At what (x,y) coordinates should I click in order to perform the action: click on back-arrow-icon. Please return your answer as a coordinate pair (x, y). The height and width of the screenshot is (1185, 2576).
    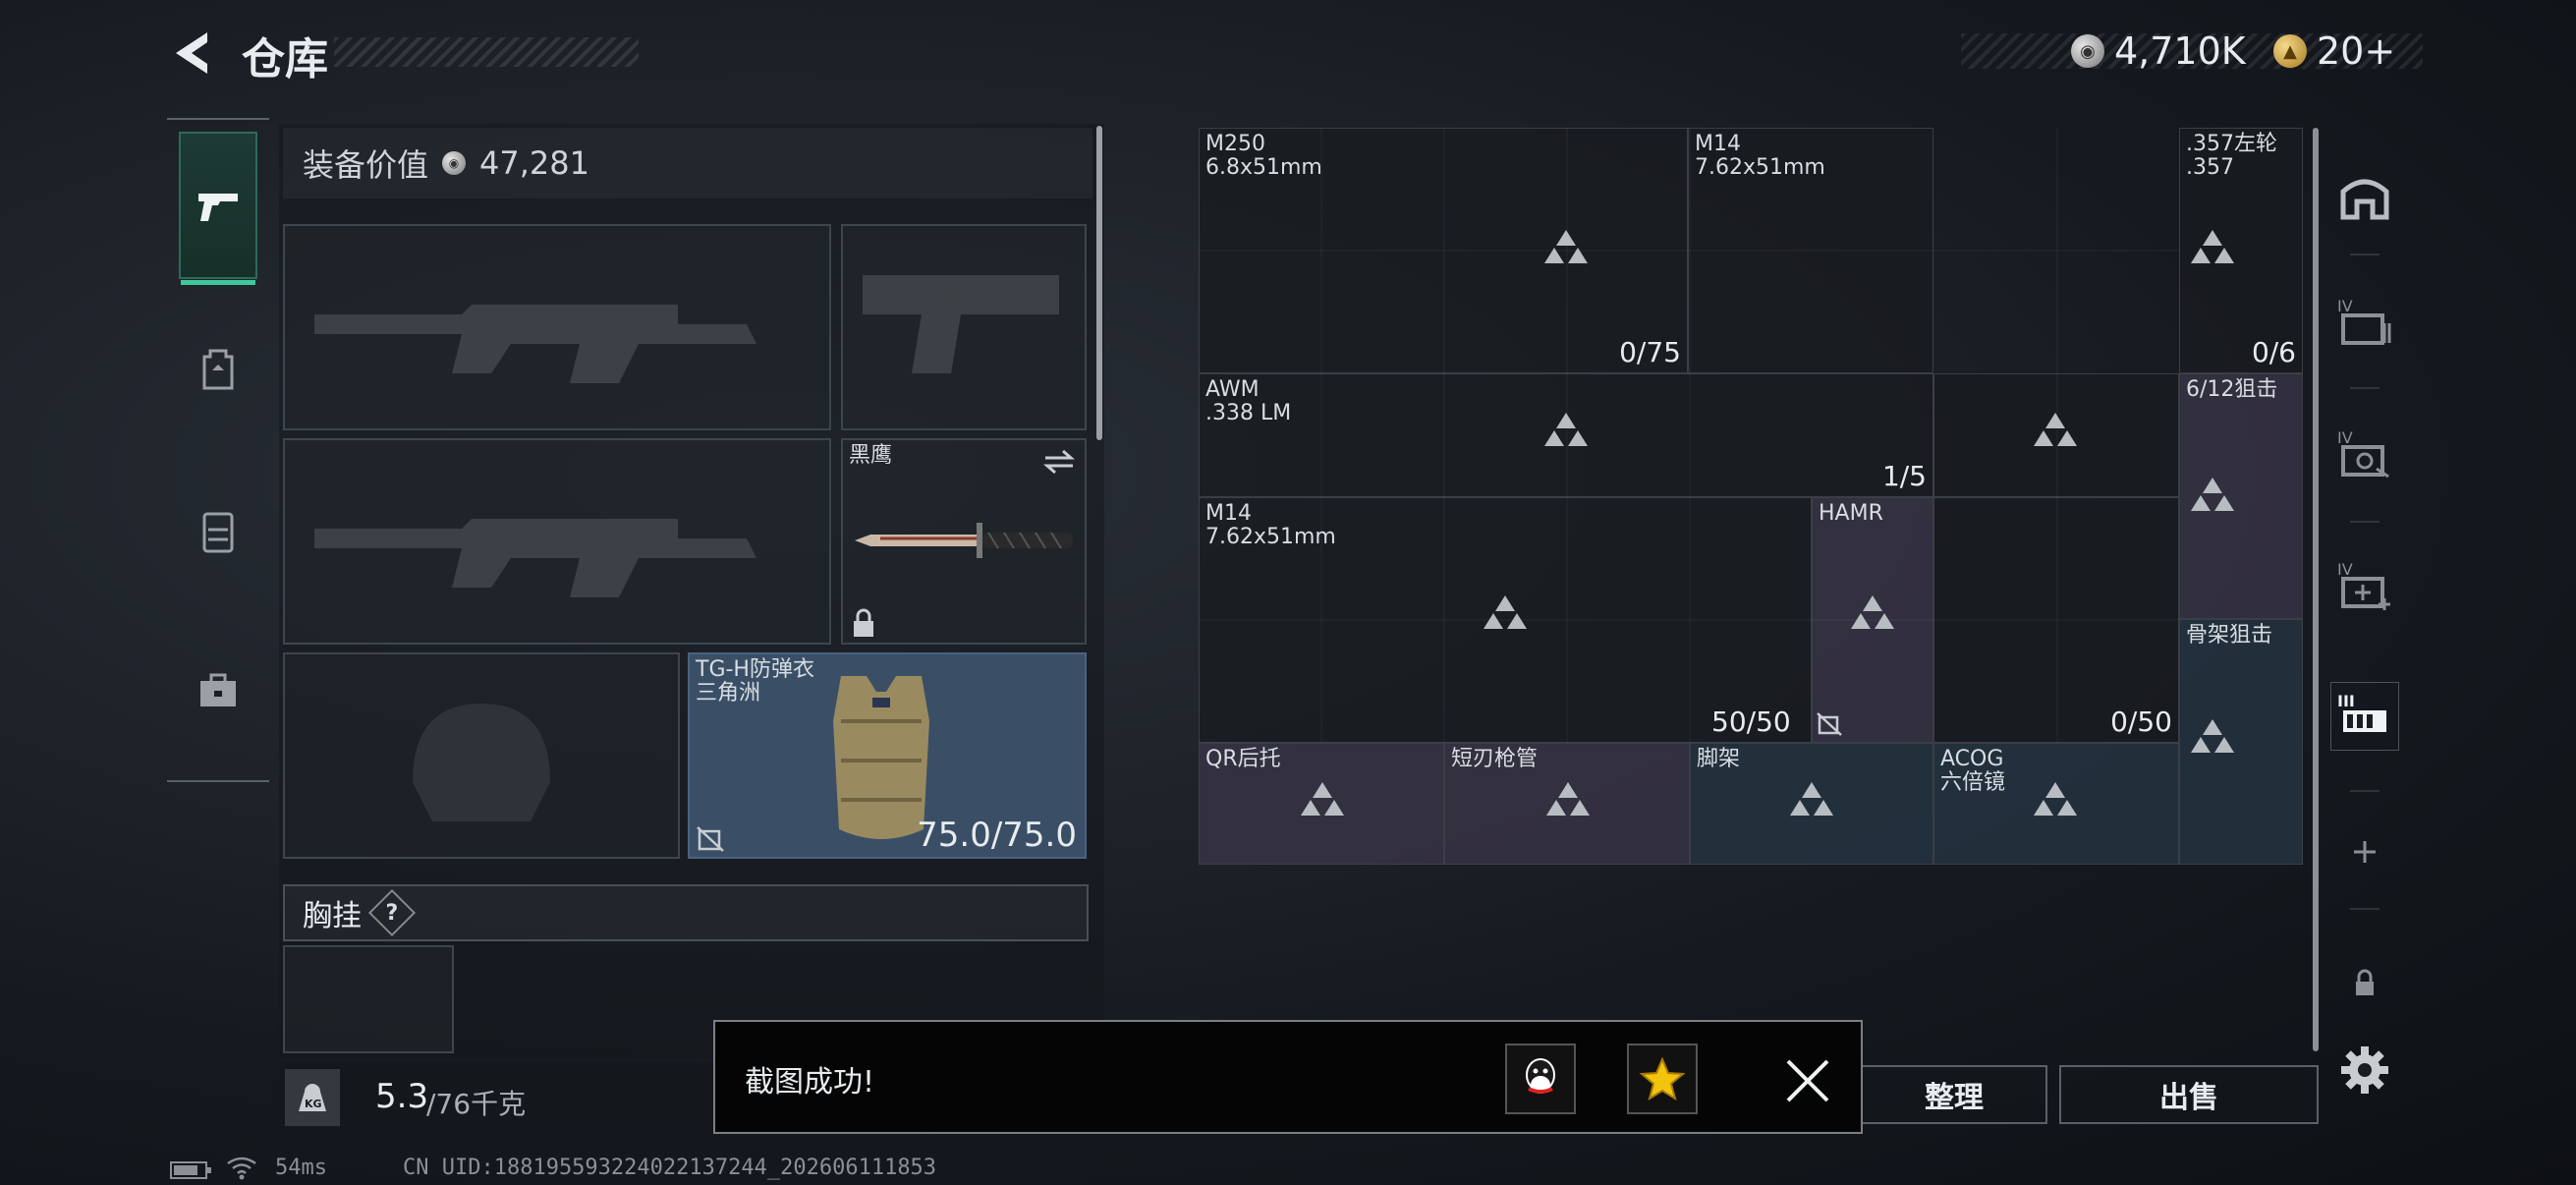
    Looking at the image, I should click on (191, 53).